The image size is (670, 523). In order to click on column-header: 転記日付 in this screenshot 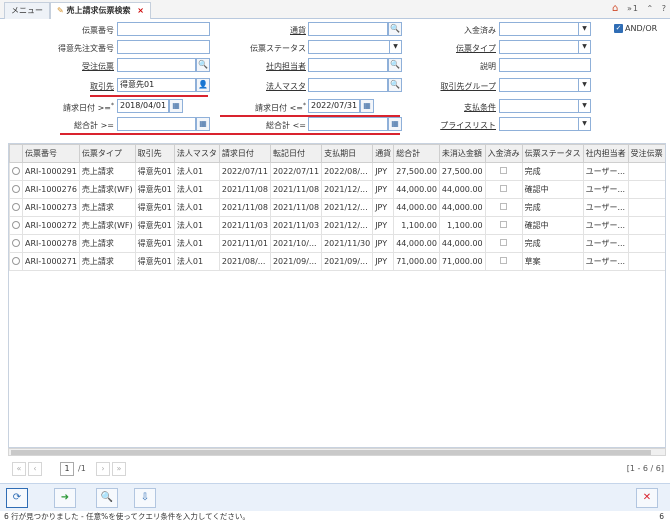, I will do `click(296, 153)`.